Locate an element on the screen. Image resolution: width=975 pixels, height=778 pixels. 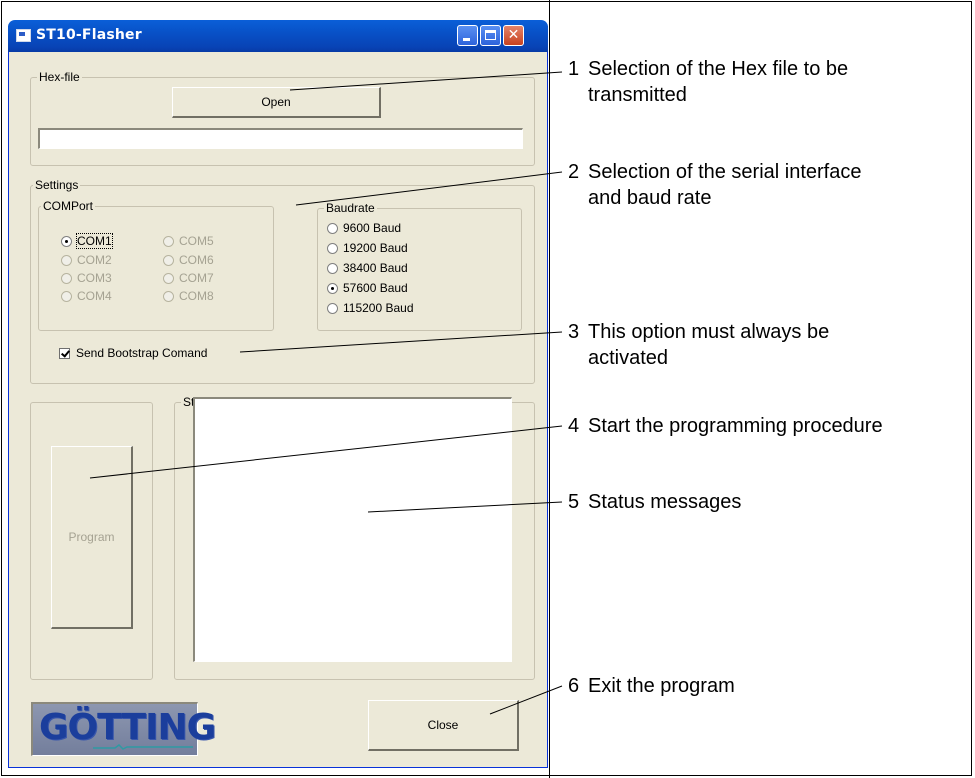
annotation-text-cont: and baud rate is located at coordinates (650, 198).